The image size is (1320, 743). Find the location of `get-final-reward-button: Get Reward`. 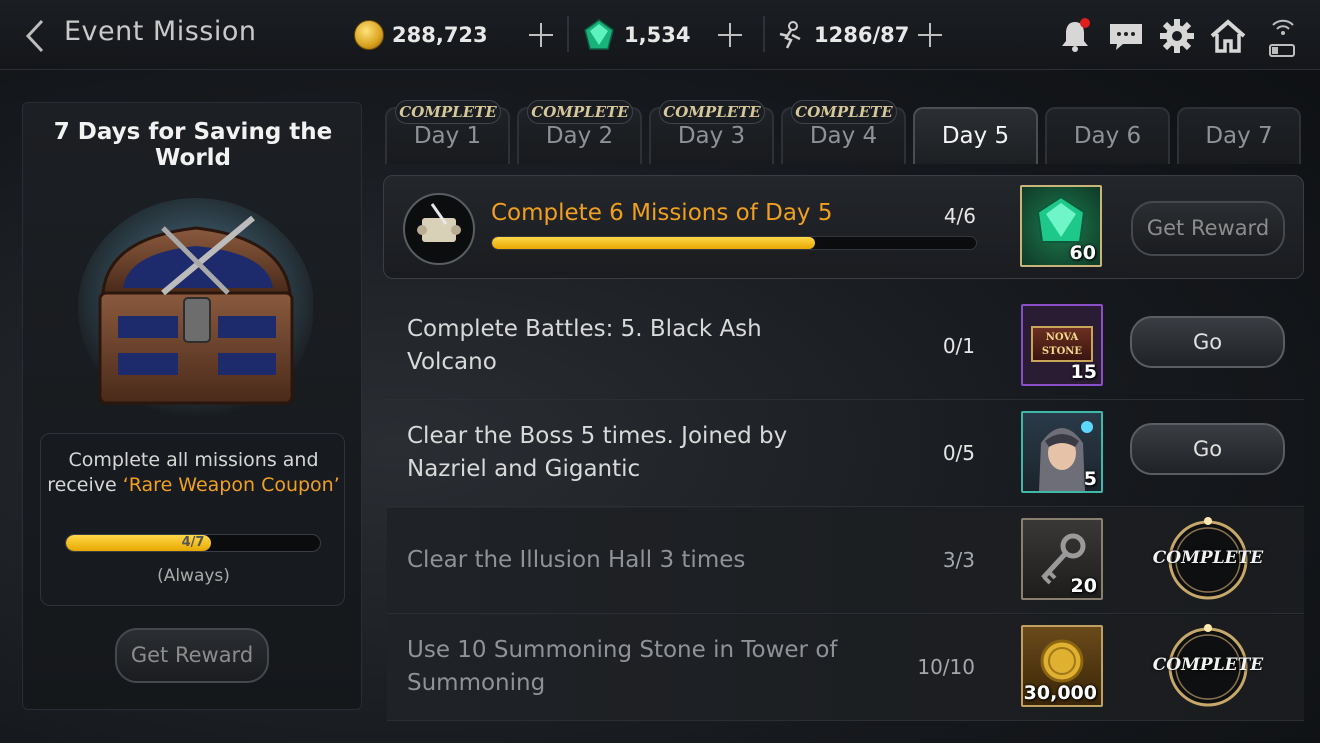

get-final-reward-button: Get Reward is located at coordinates (192, 655).